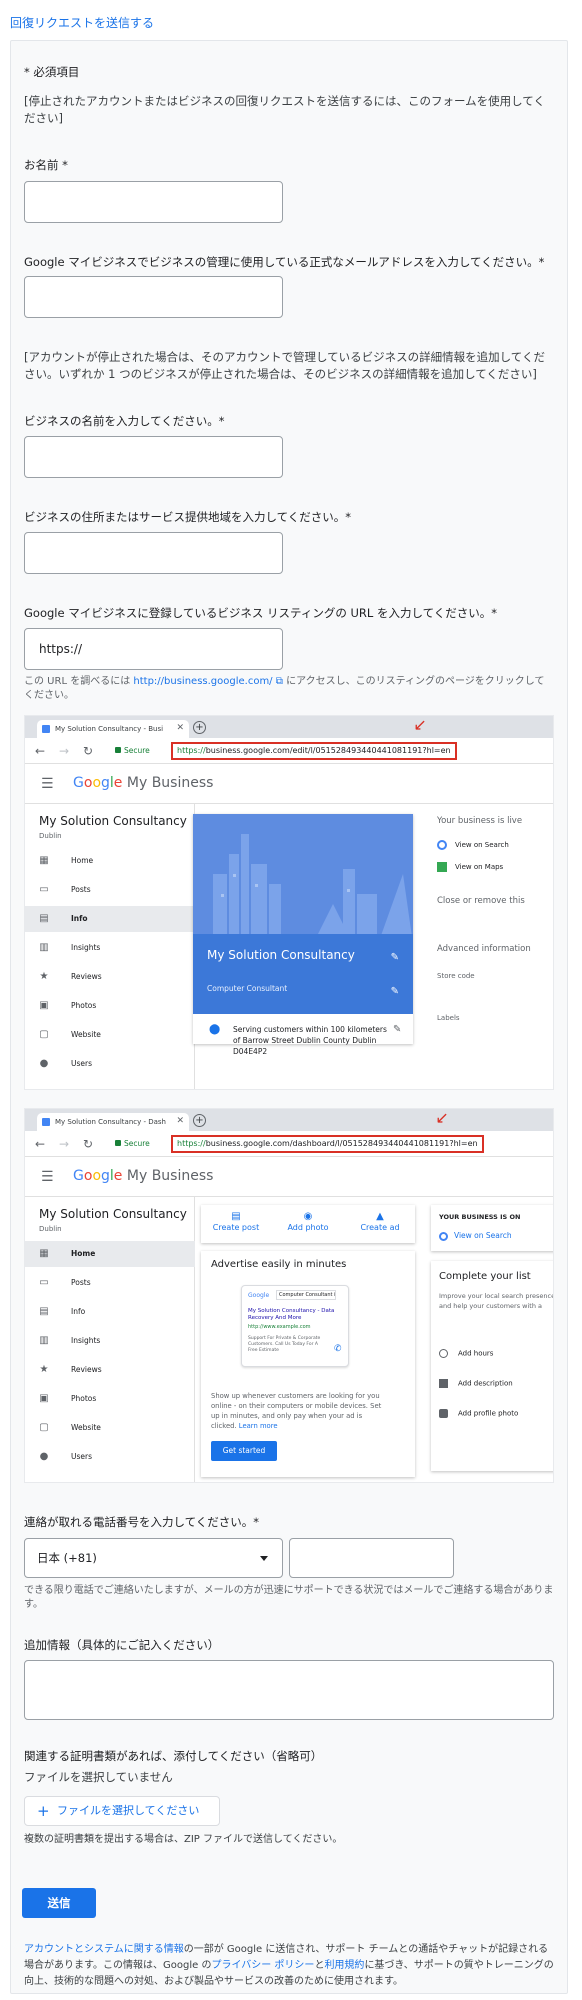  What do you see at coordinates (338, 1349) in the screenshot?
I see `call-icon: ✆` at bounding box center [338, 1349].